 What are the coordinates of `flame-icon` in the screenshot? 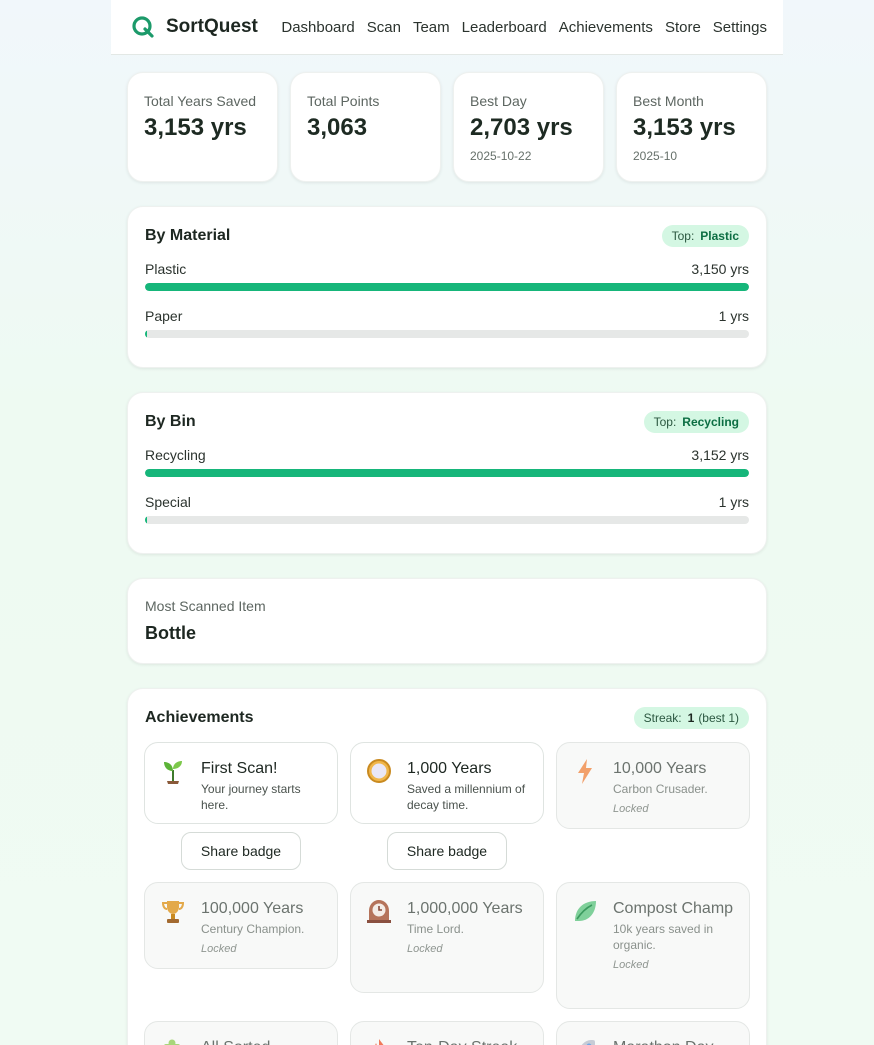 It's located at (379, 1042).